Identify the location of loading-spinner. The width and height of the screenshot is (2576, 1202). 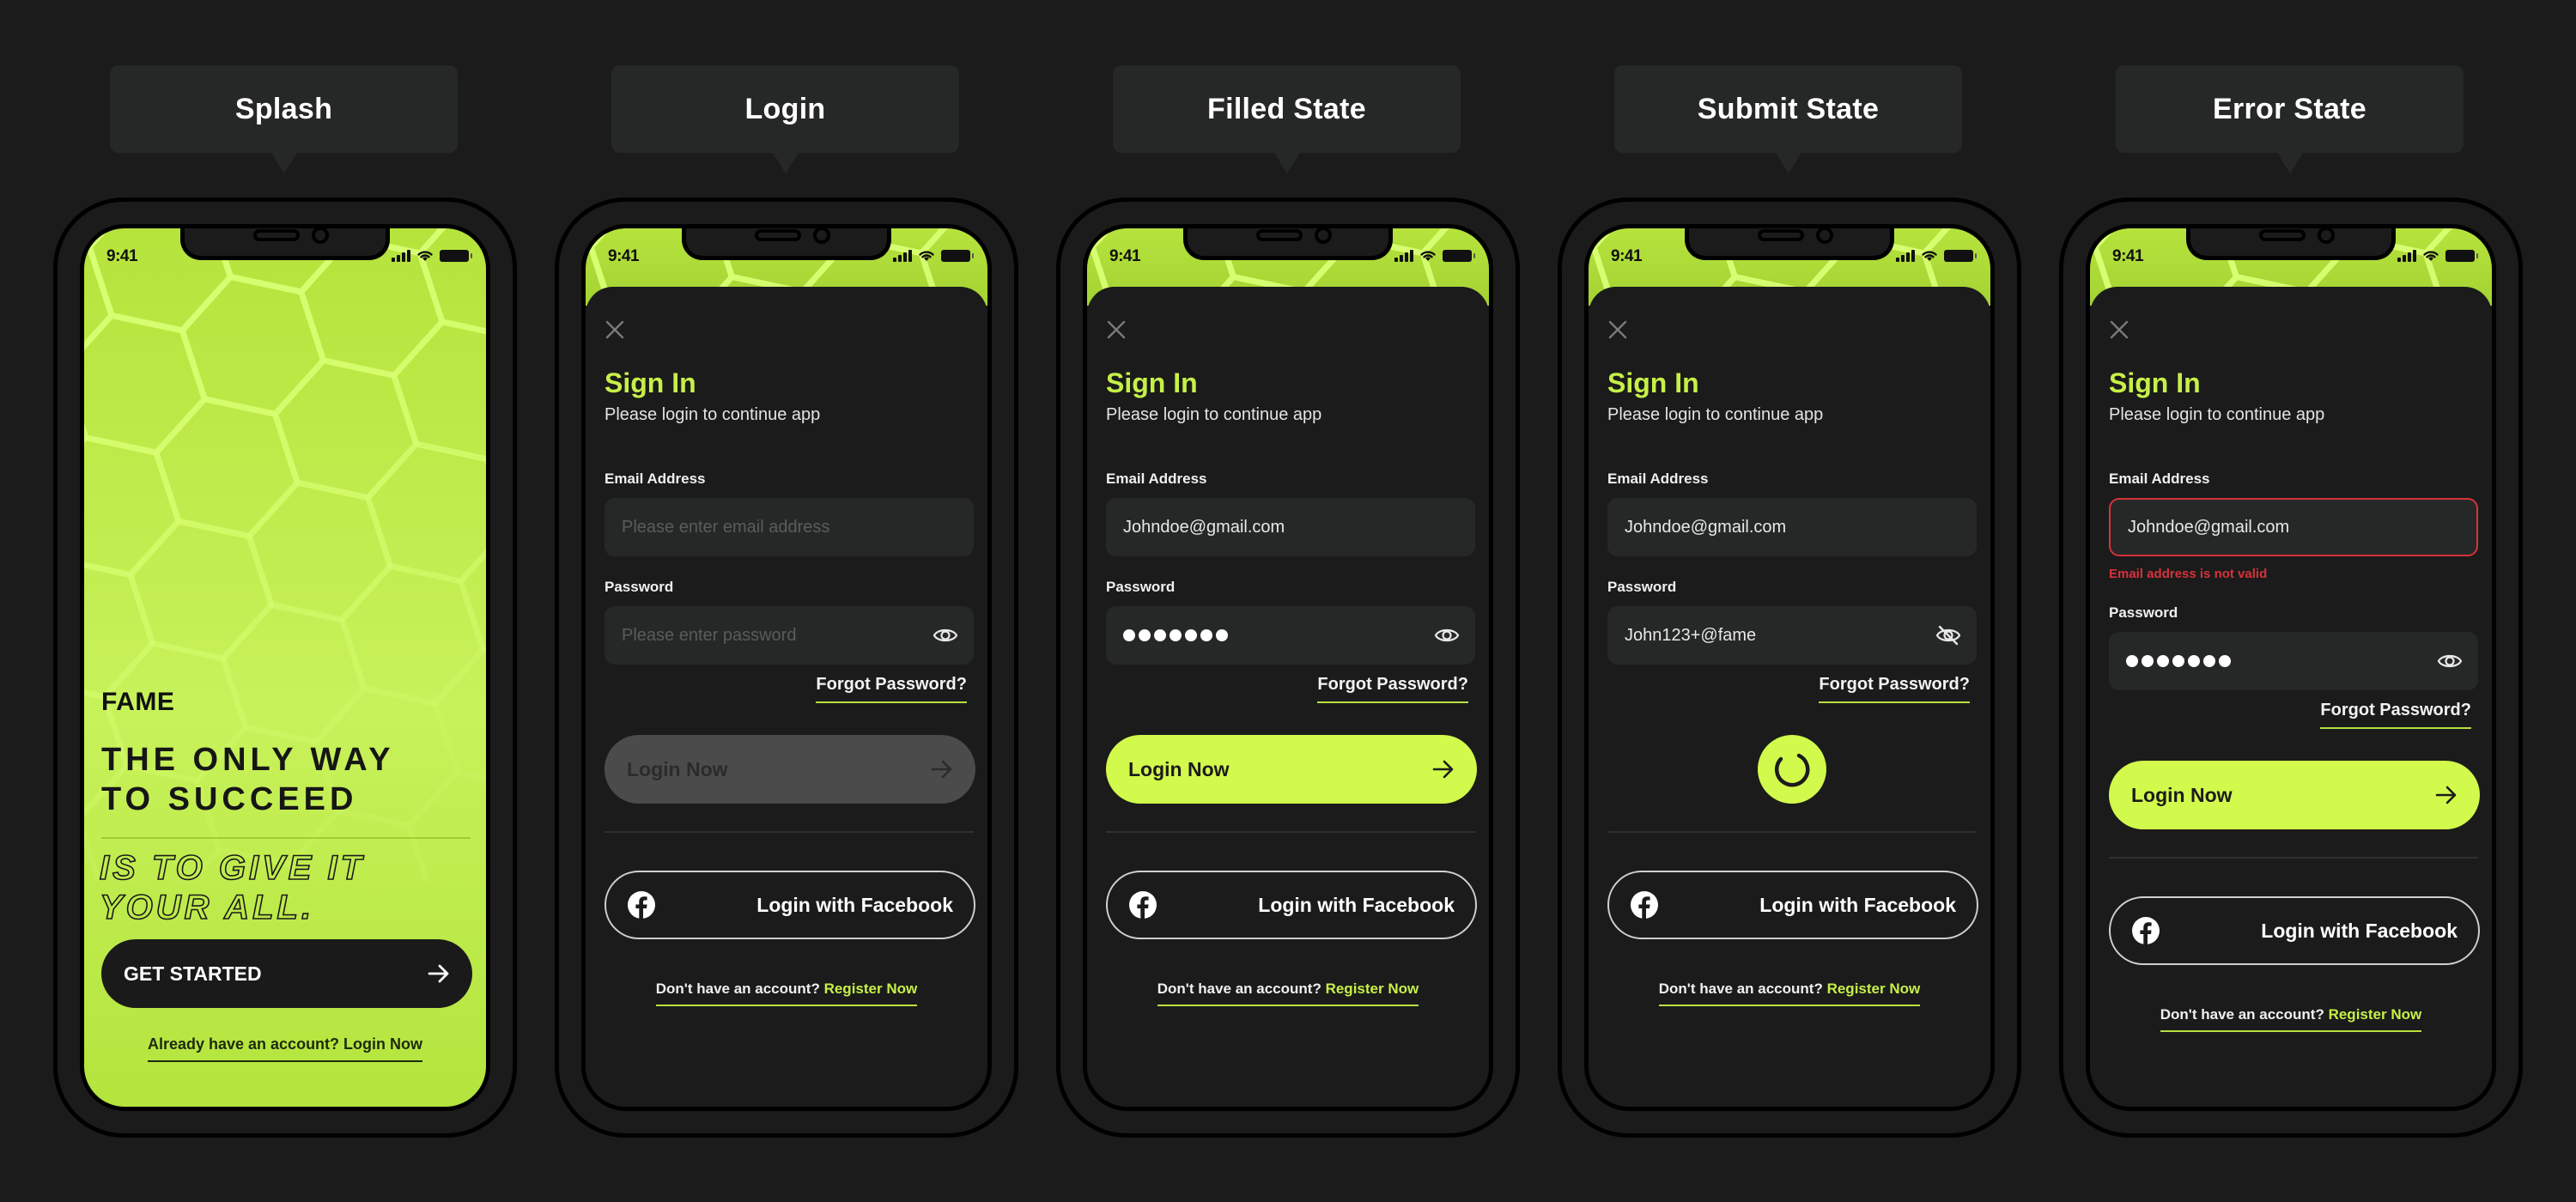
(1792, 769).